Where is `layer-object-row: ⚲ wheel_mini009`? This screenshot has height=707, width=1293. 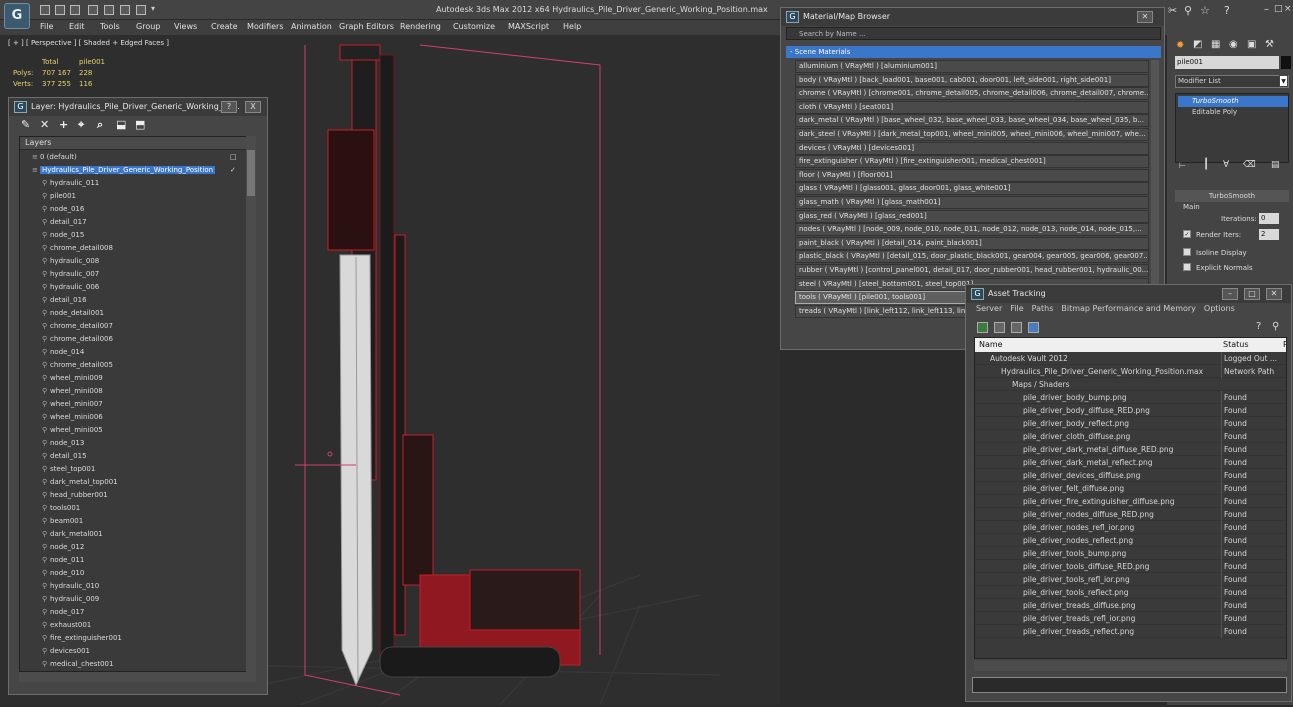
layer-object-row: ⚲ wheel_mini009 is located at coordinates (137, 378).